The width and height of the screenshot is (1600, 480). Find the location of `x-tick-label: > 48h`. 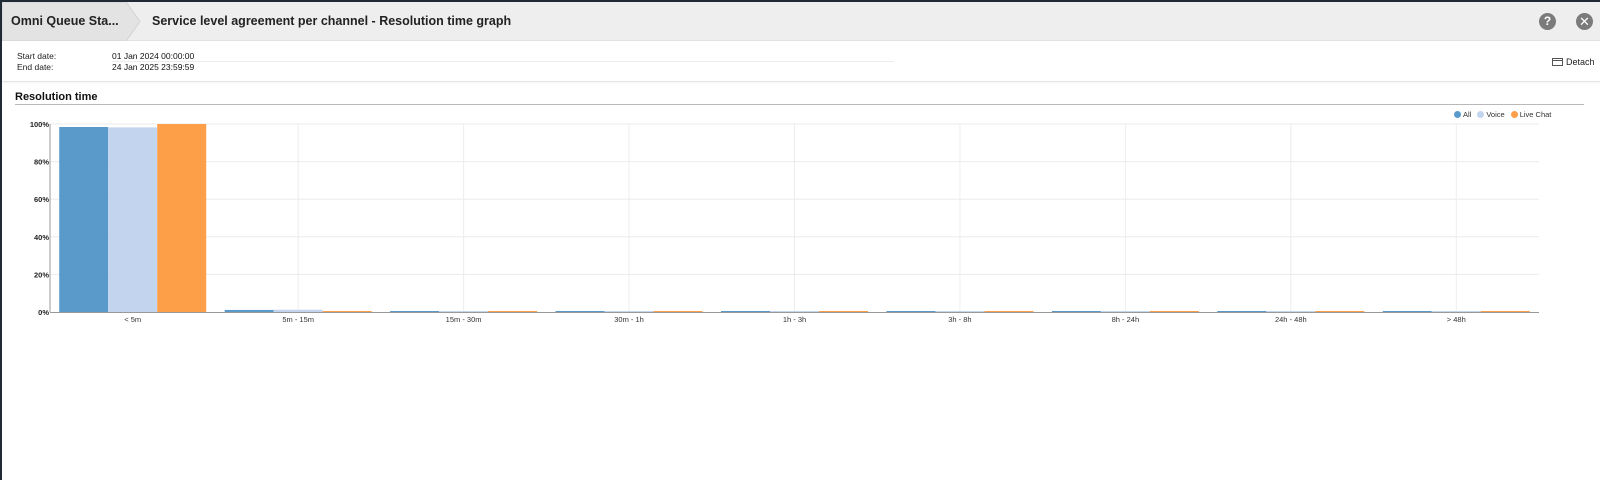

x-tick-label: > 48h is located at coordinates (1456, 319).